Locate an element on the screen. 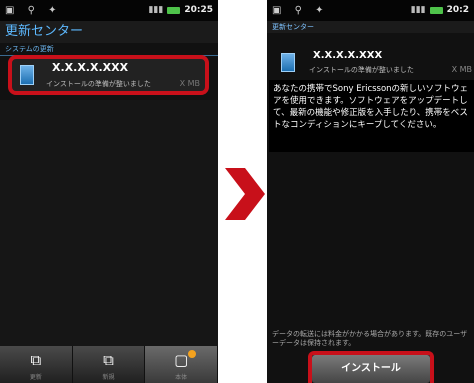 This screenshot has height=383, width=474. update-icon: ⧉ is located at coordinates (36, 360).